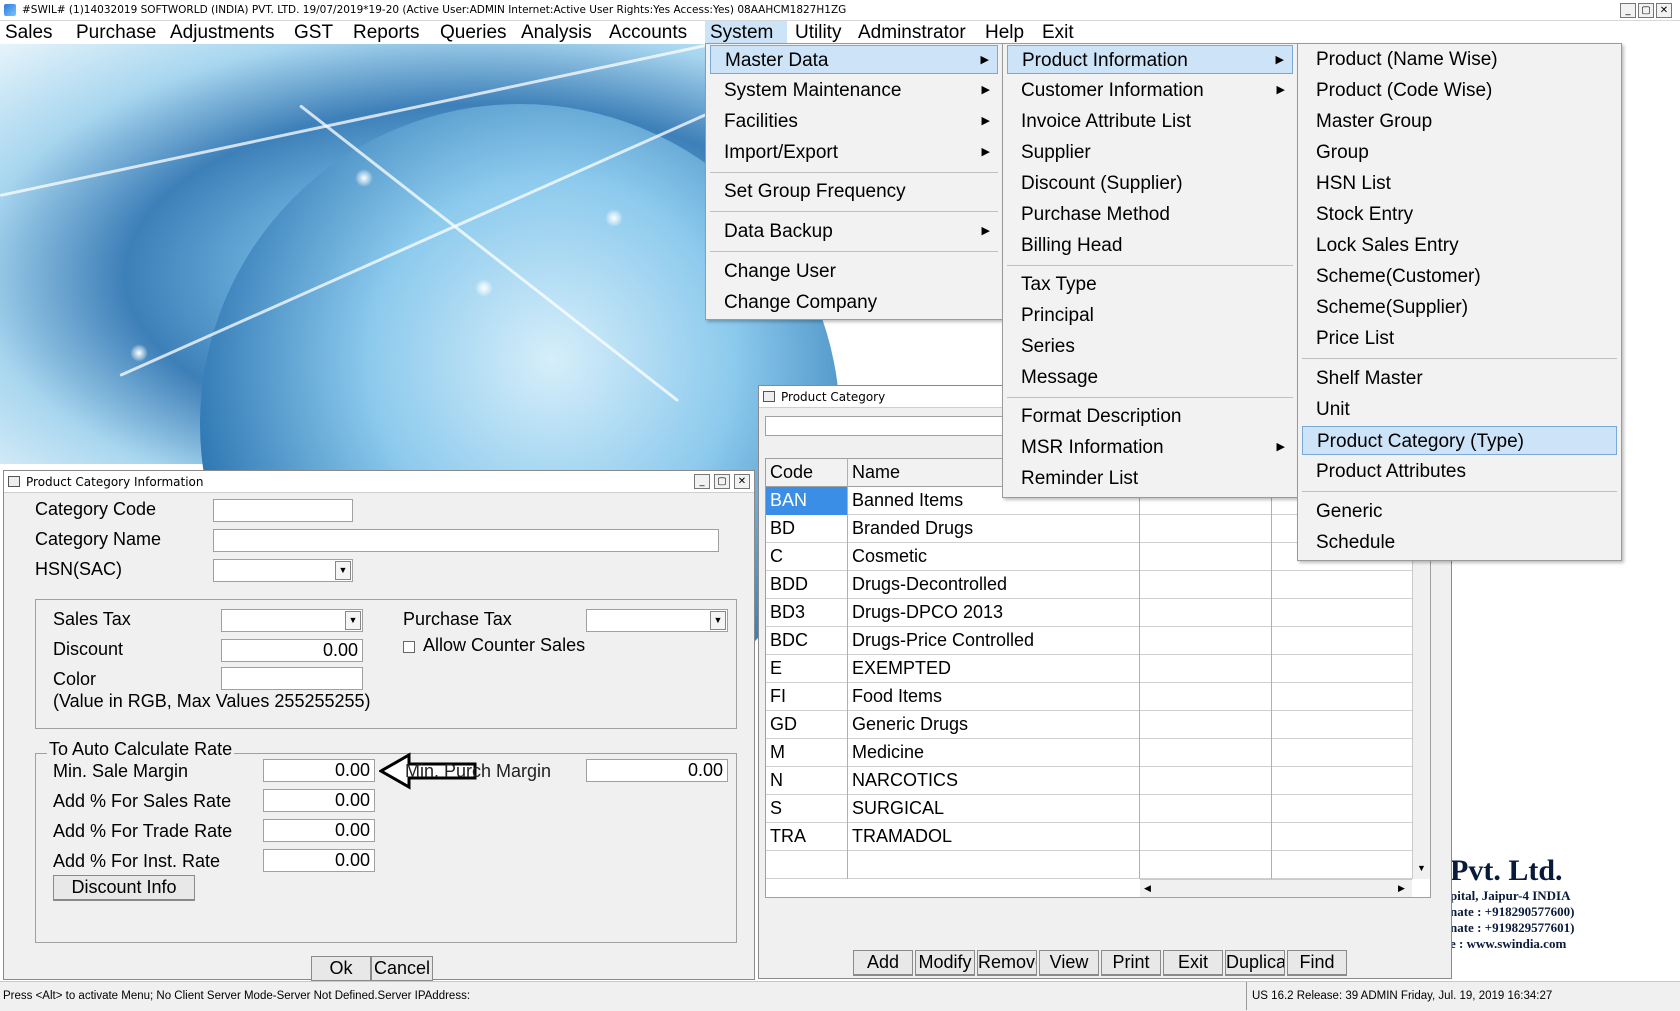  What do you see at coordinates (1459, 338) in the screenshot?
I see `menu-item-price-list: Price List` at bounding box center [1459, 338].